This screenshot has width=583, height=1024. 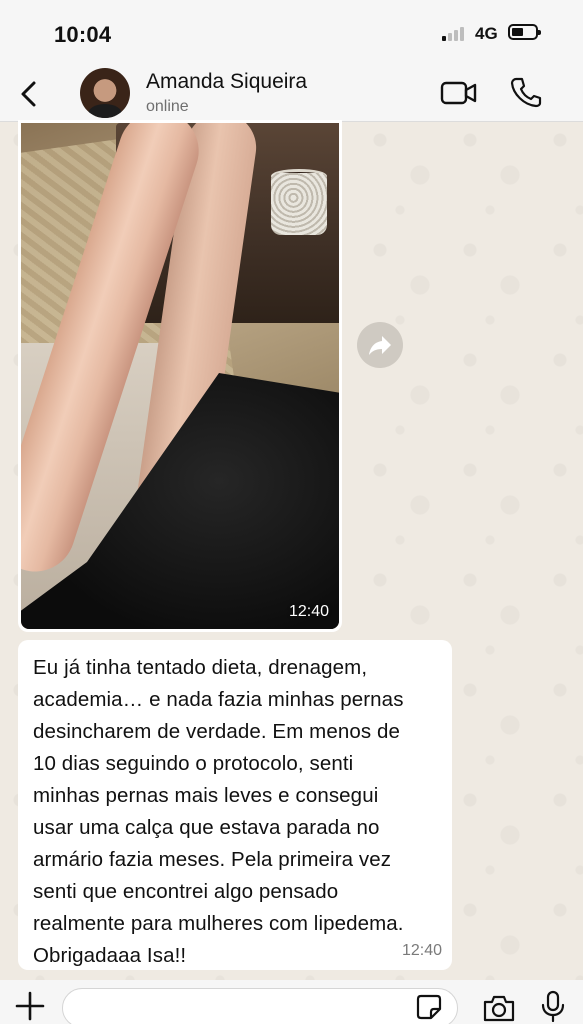 What do you see at coordinates (524, 32) in the screenshot?
I see `battery-icon` at bounding box center [524, 32].